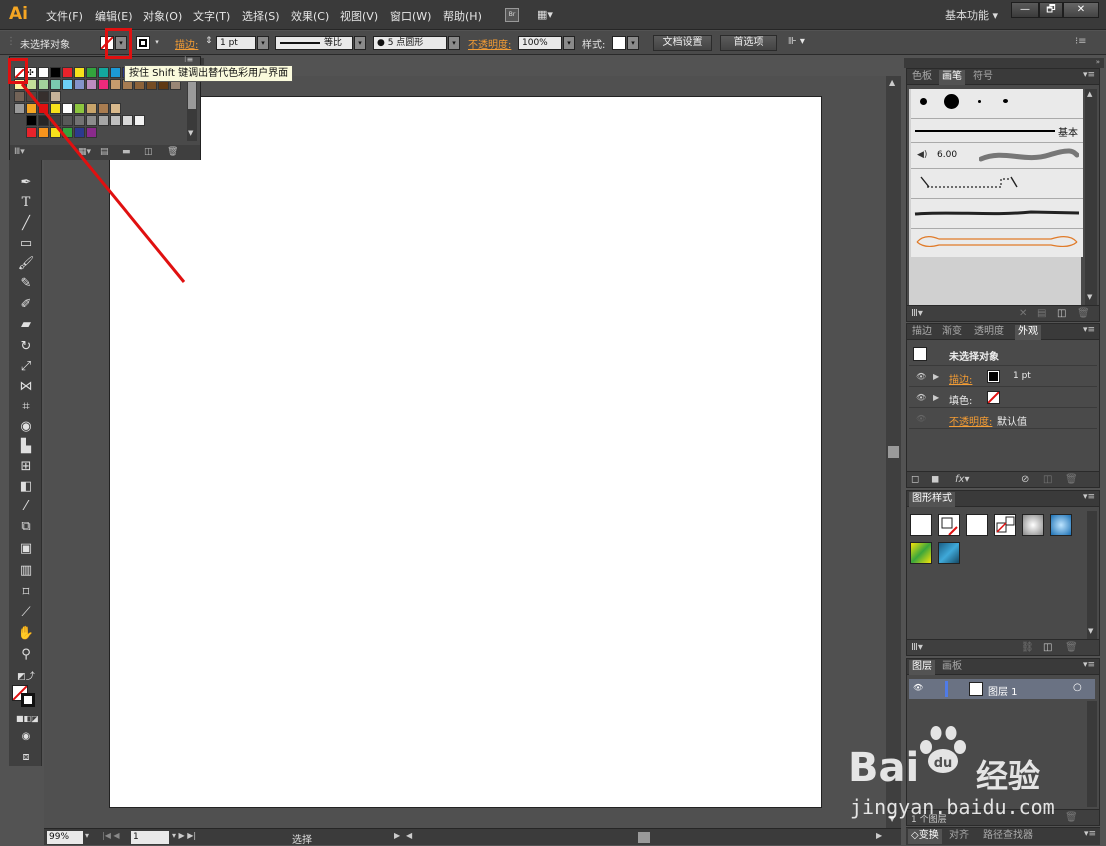  I want to click on free-transform-tool-icon: ⌗, so click(26, 407).